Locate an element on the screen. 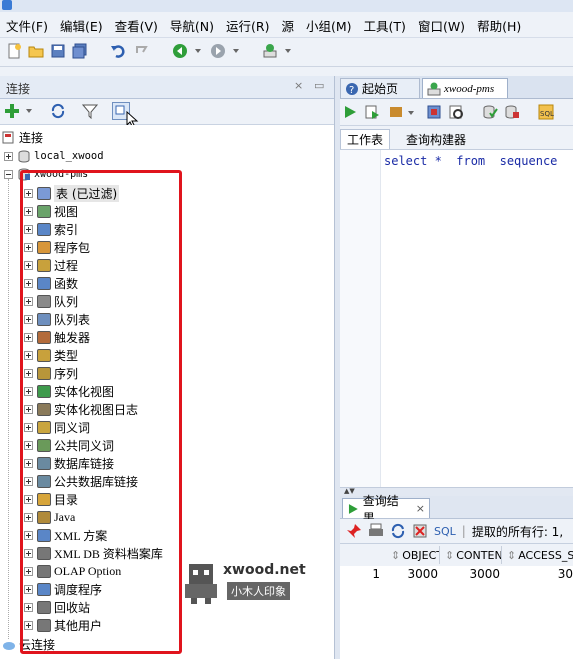 This screenshot has width=573, height=659. print-icon is located at coordinates (376, 531).